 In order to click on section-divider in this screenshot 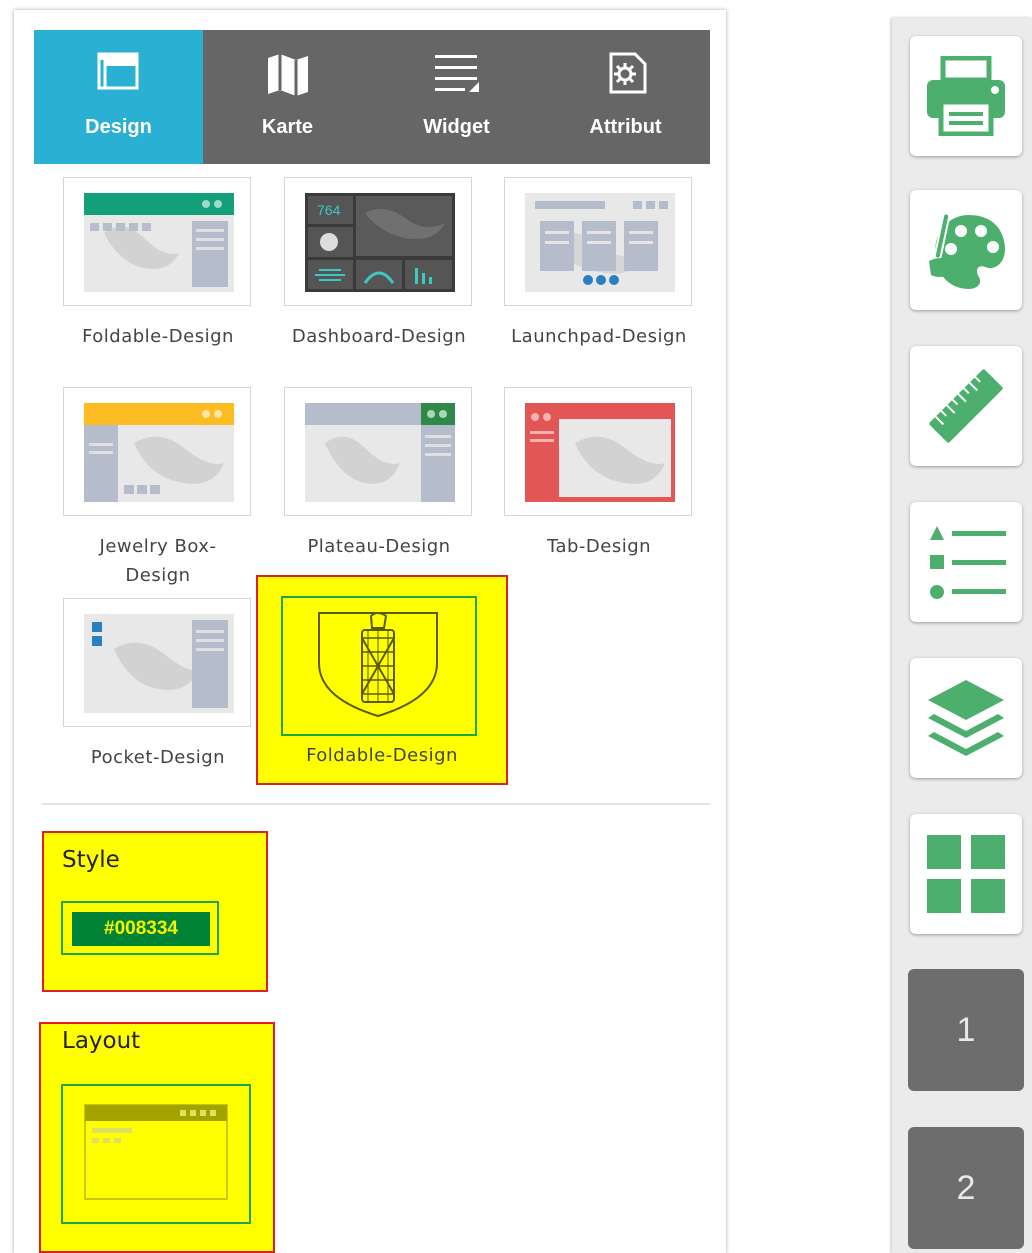, I will do `click(376, 804)`.